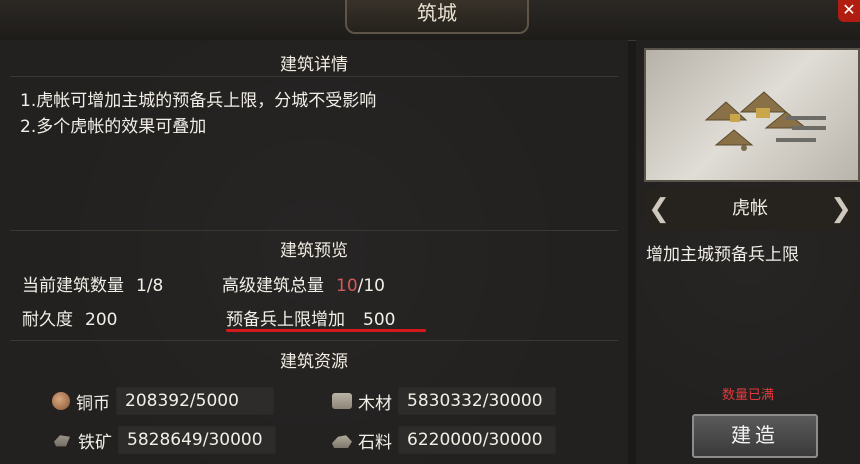  Describe the element at coordinates (477, 440) in the screenshot. I see `resource-value: 6220000/30000` at that location.